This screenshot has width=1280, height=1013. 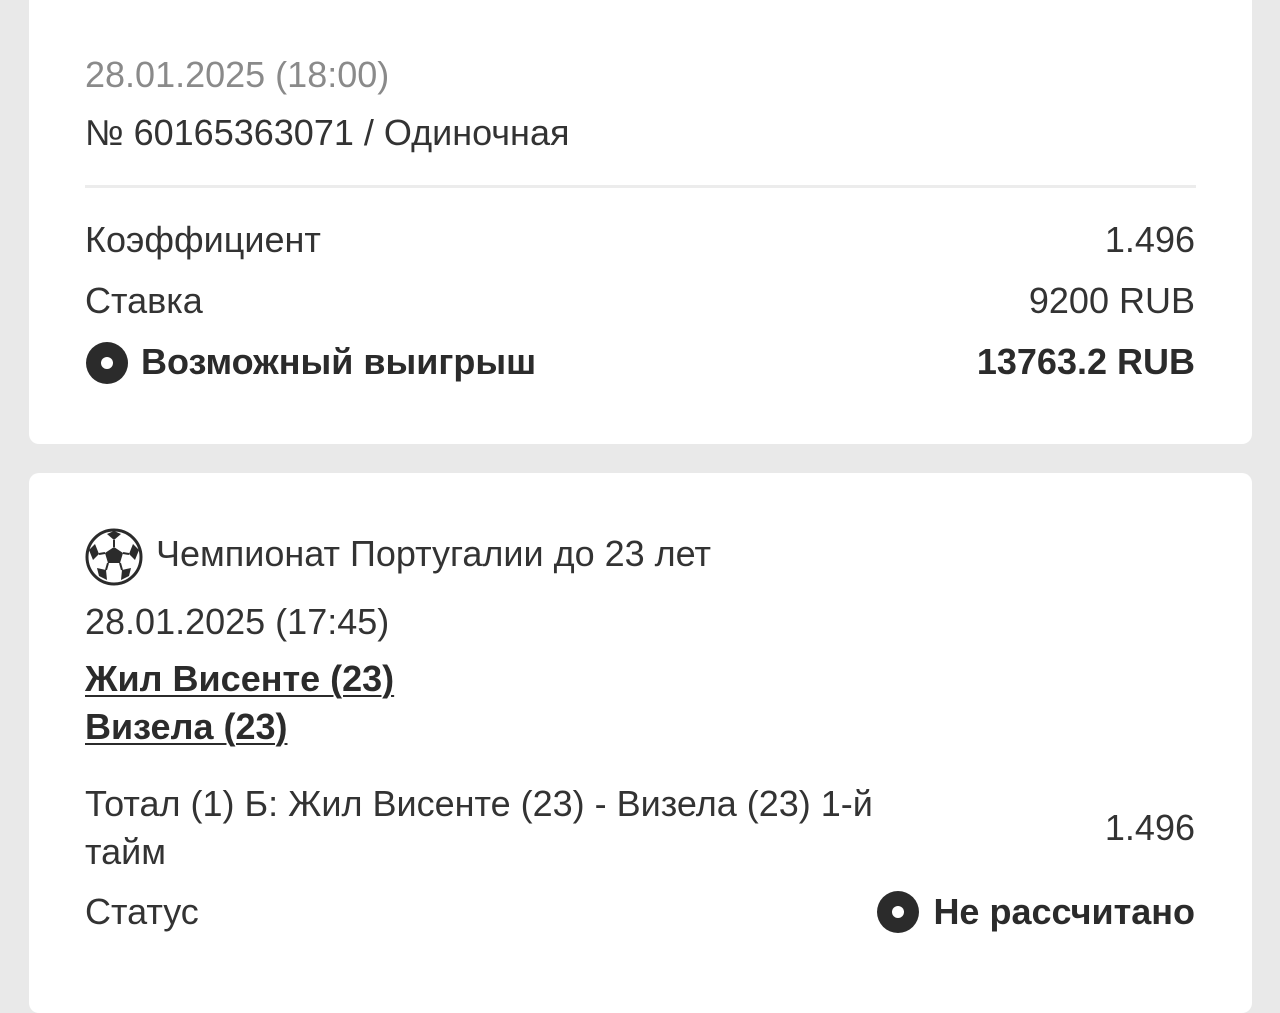 I want to click on market-line-2: тайм, so click(x=125, y=851).